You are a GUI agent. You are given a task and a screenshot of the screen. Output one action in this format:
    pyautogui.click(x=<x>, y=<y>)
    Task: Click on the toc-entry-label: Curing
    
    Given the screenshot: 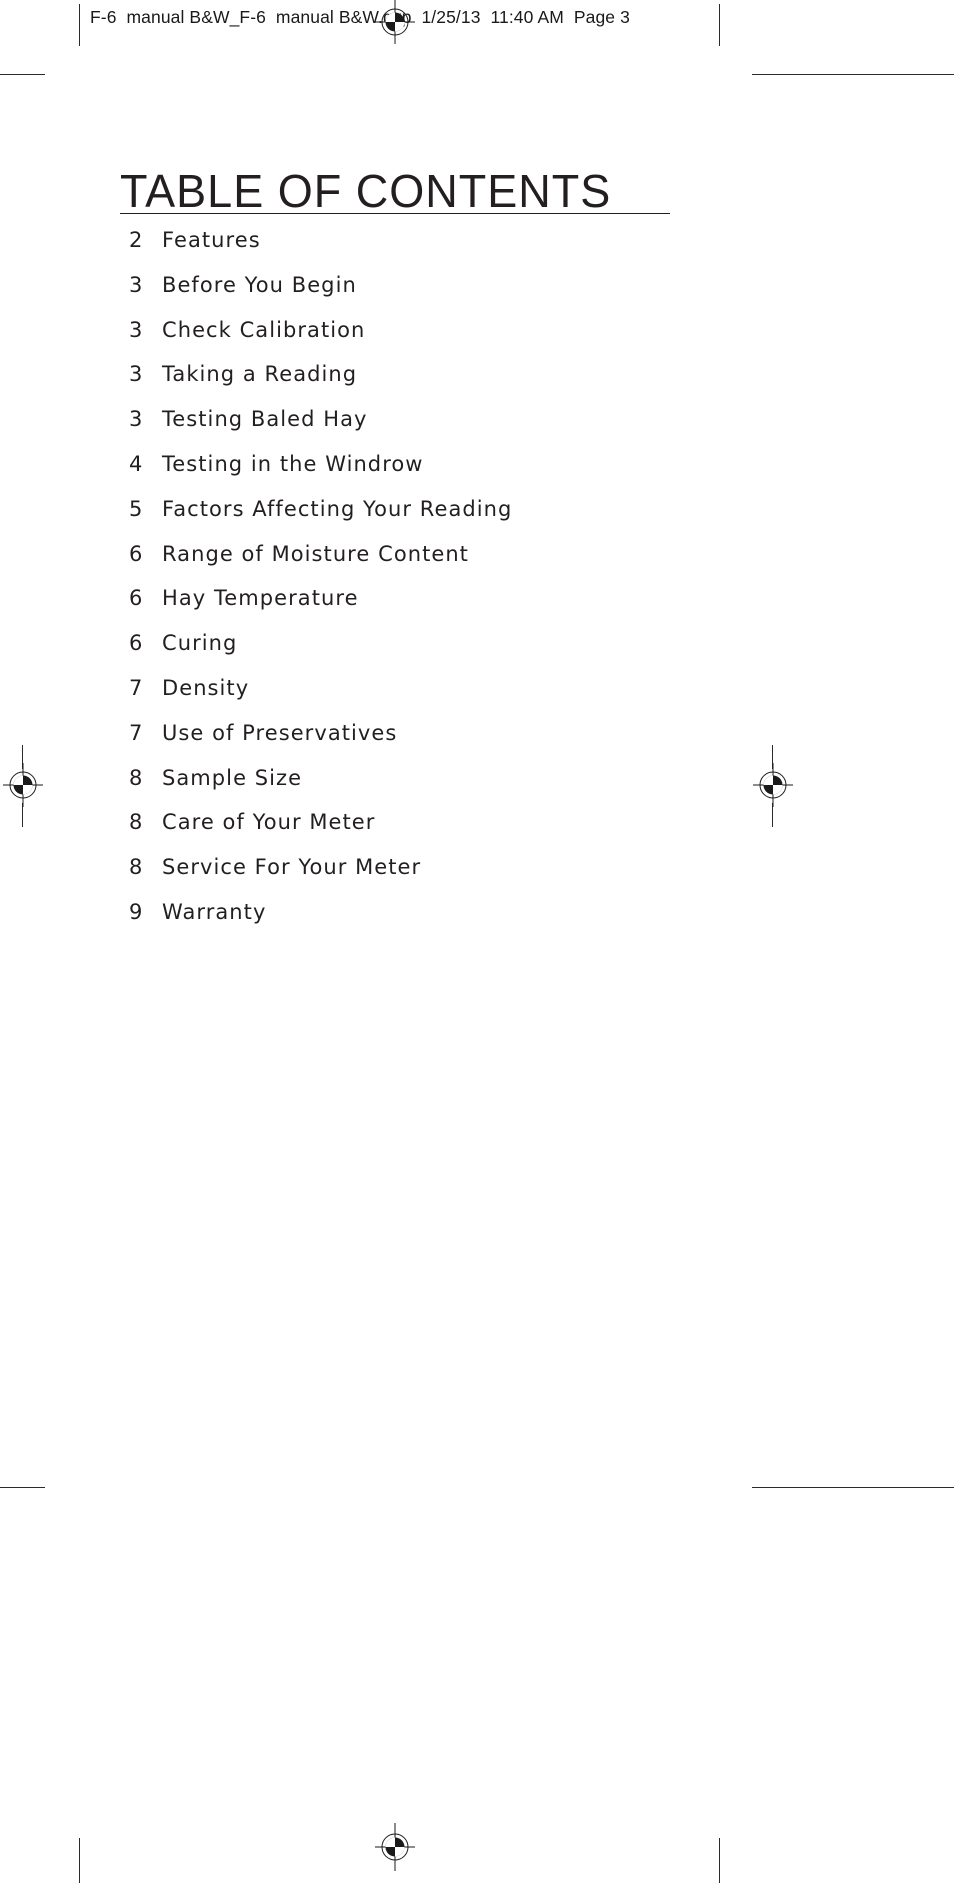 What is the action you would take?
    pyautogui.click(x=200, y=643)
    